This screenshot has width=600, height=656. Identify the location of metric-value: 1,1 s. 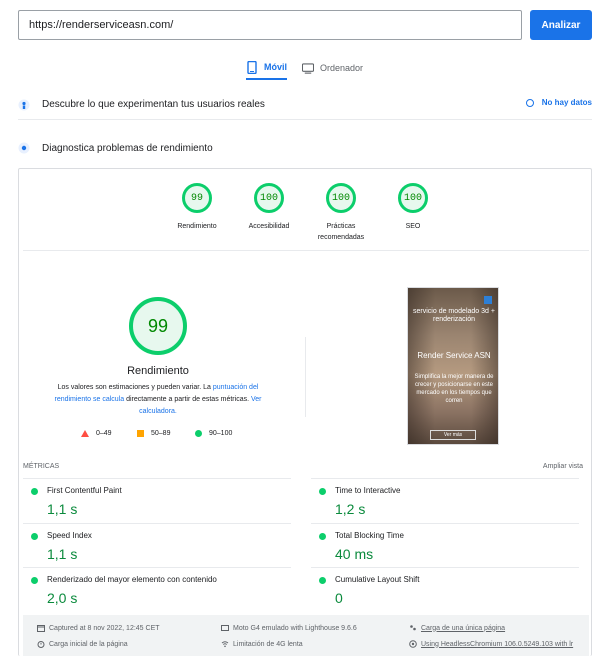
(62, 554).